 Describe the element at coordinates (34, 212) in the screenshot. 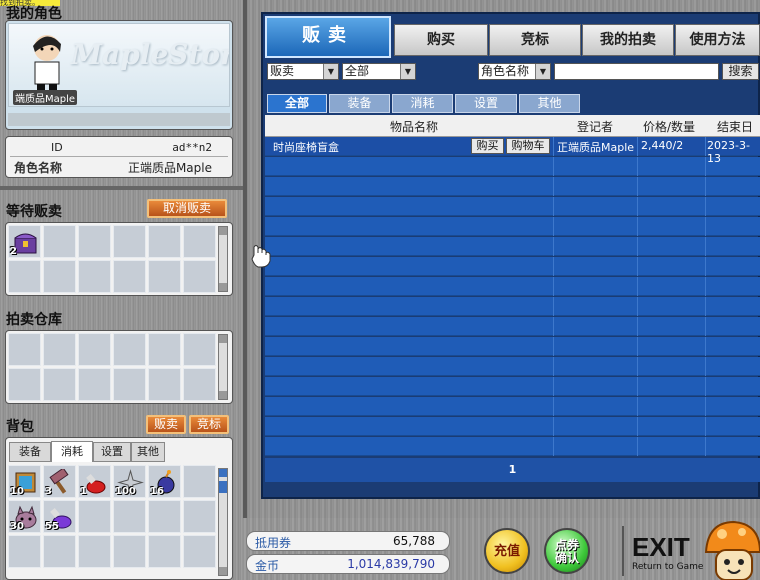

I see `pending-title: 等待贩卖` at that location.